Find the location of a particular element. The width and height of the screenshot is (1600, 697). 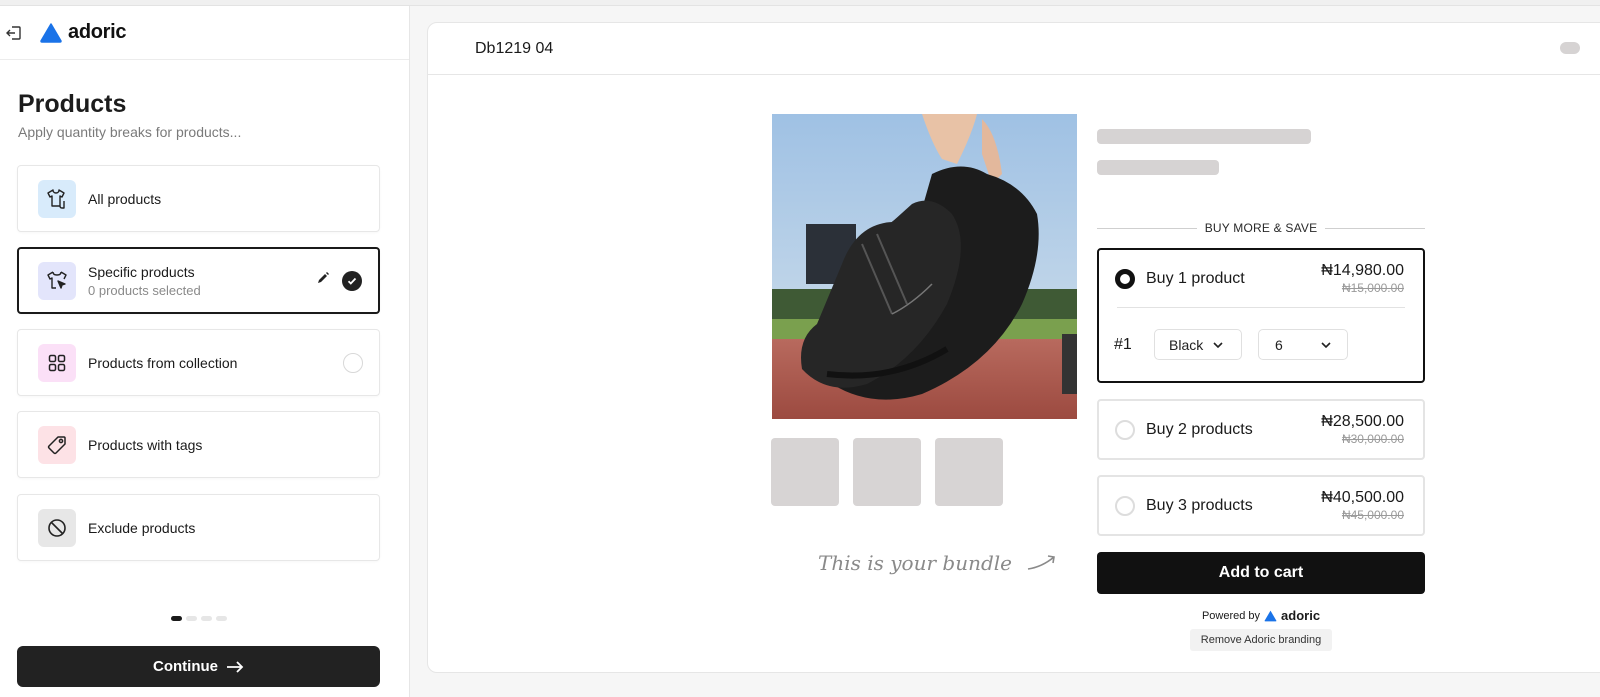

price-skeleton is located at coordinates (1158, 167).